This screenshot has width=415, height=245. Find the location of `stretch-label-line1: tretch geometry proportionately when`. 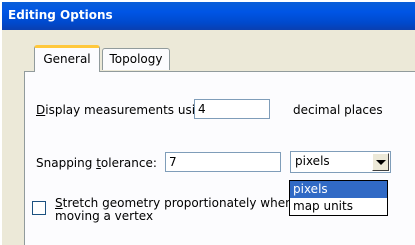

stretch-label-line1: tretch geometry proportionately when is located at coordinates (177, 203).